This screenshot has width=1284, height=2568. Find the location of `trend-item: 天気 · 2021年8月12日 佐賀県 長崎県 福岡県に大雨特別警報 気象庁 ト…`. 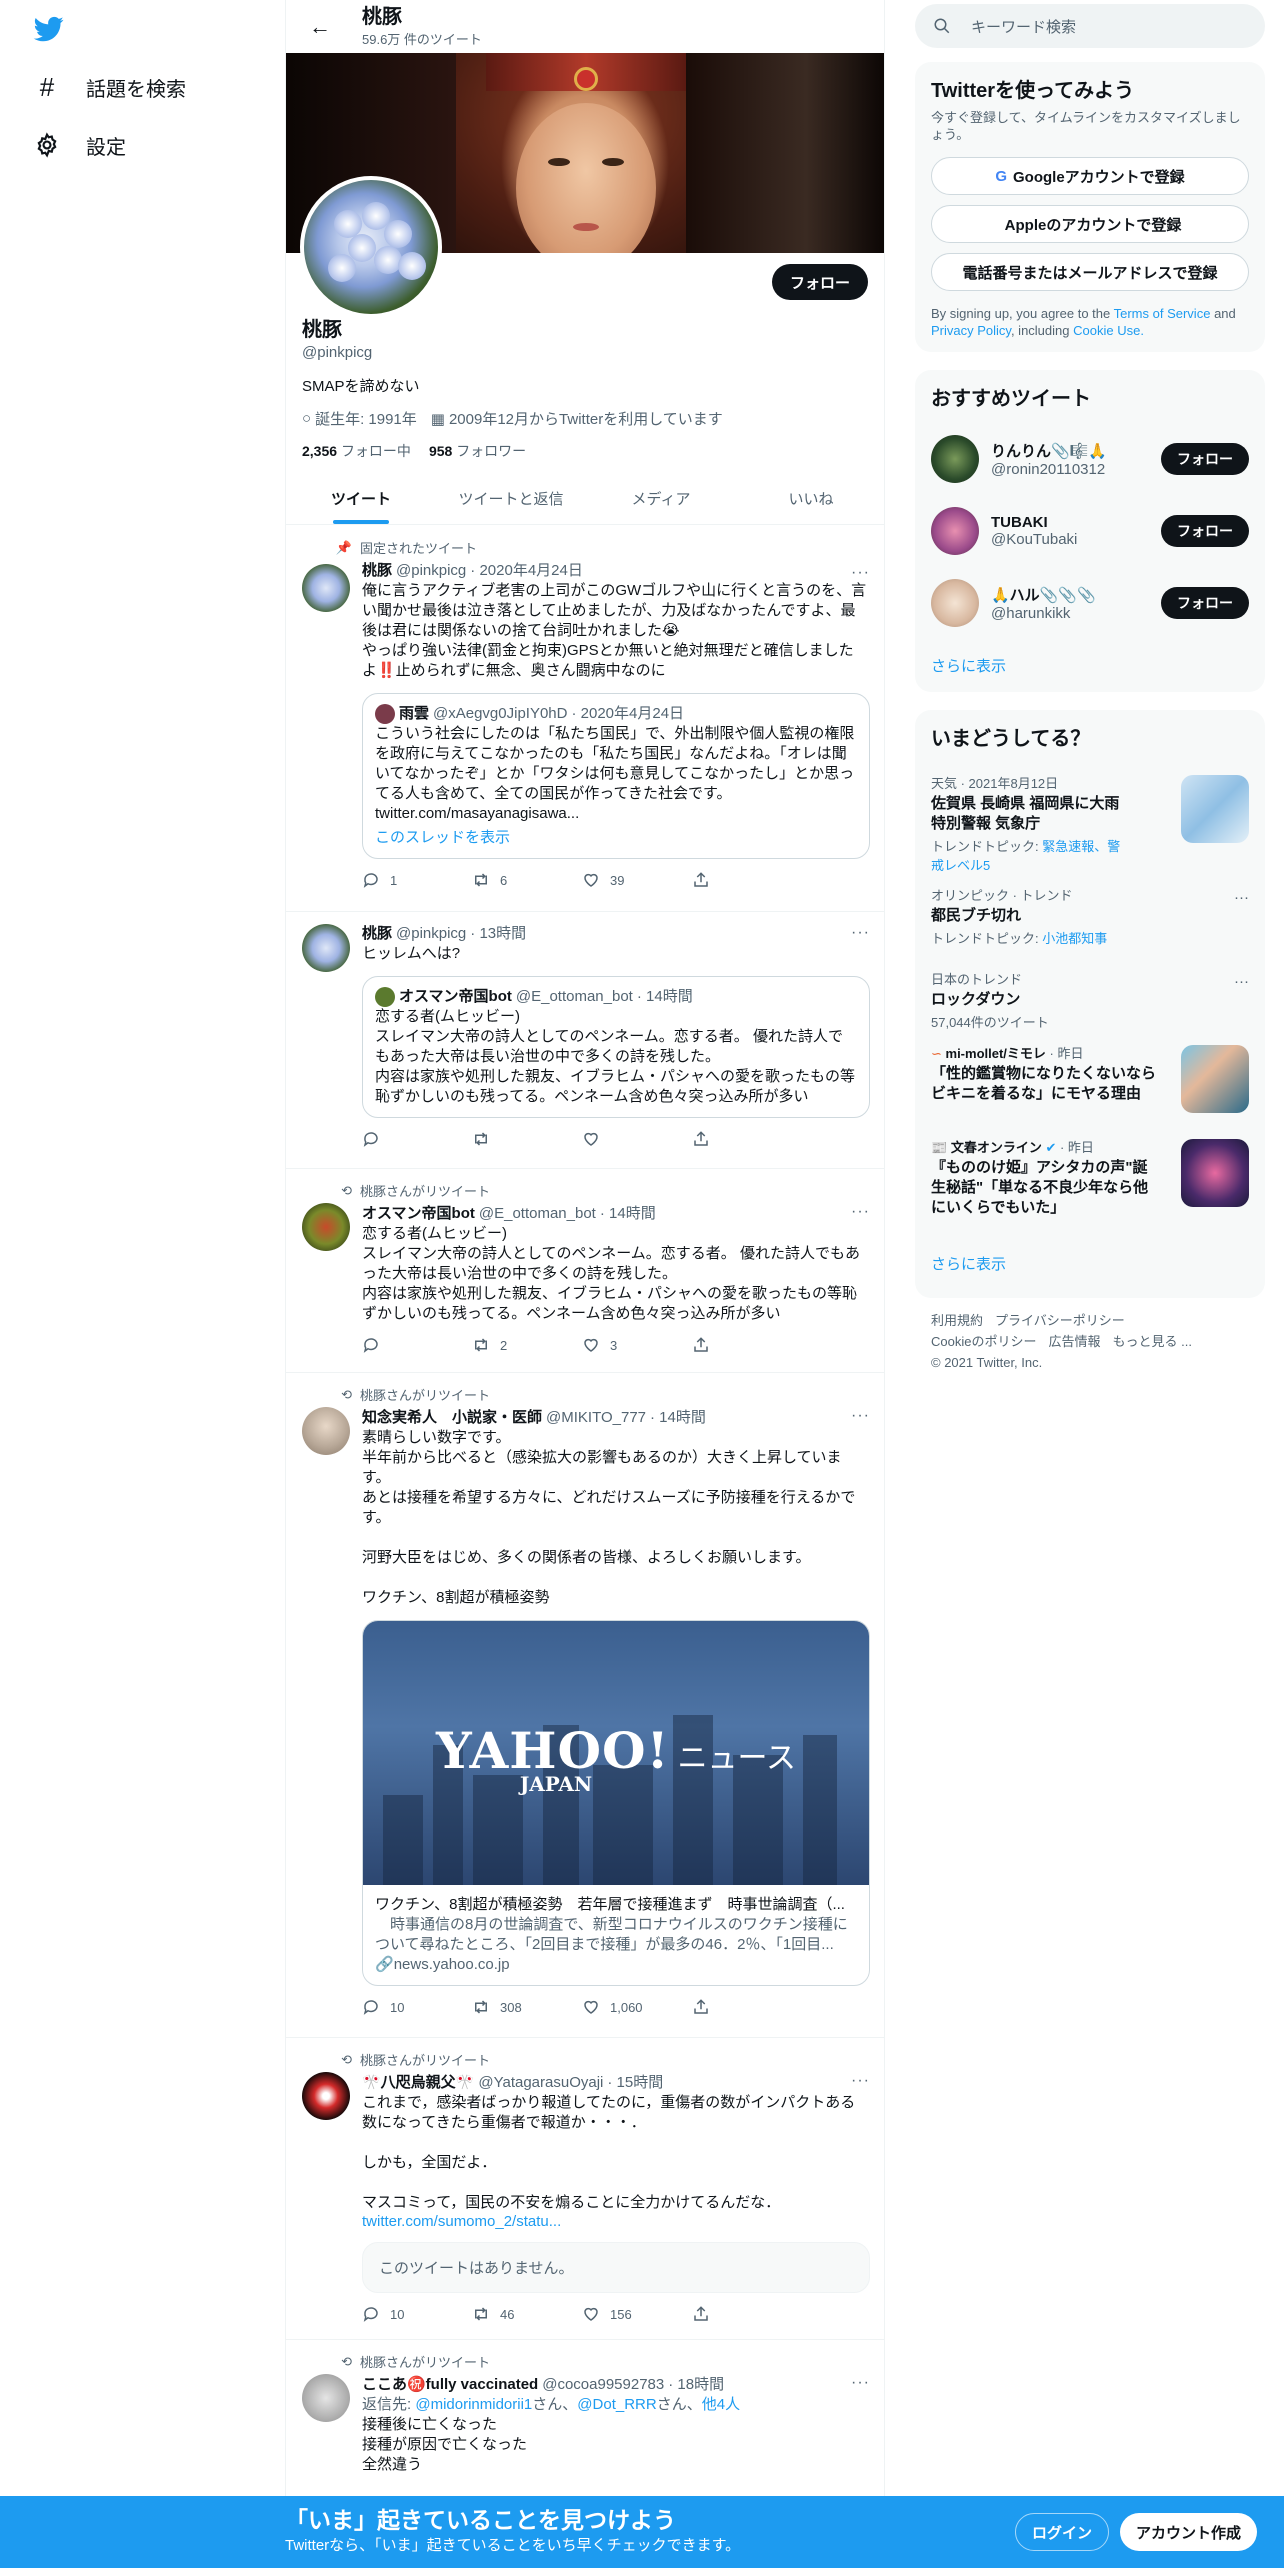

trend-item: 天気 · 2021年8月12日 佐賀県 長崎県 福岡県に大雨特別警報 気象庁 ト… is located at coordinates (1090, 819).